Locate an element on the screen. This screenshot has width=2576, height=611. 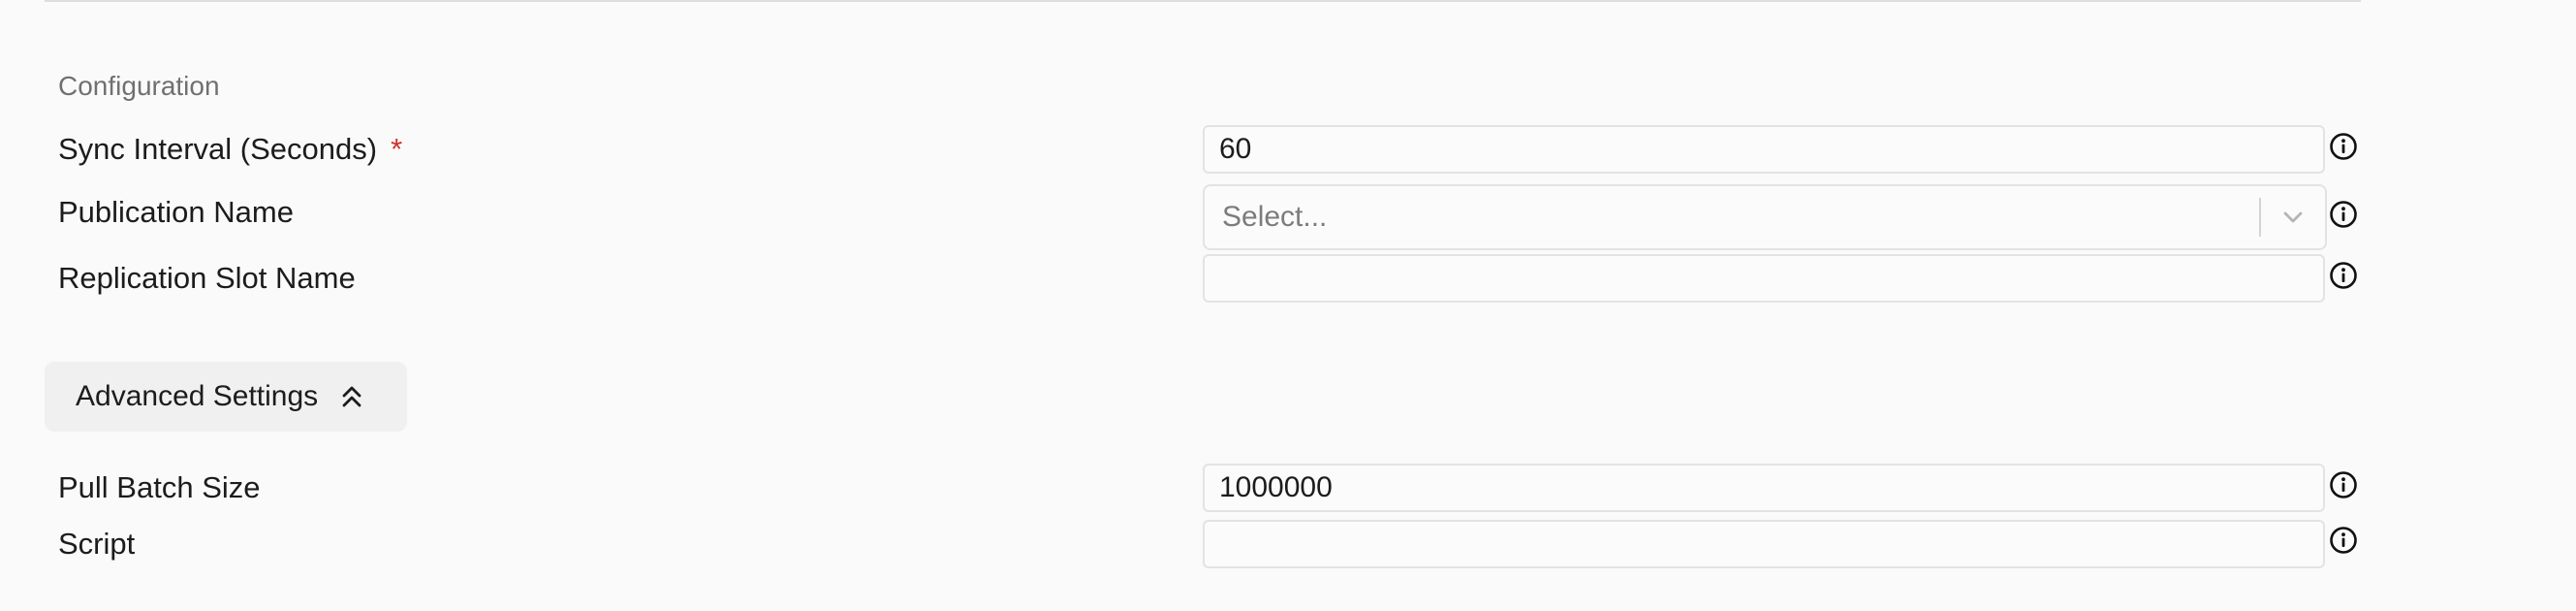
sync-interval-label: Sync Interval (Seconds) * is located at coordinates (230, 149).